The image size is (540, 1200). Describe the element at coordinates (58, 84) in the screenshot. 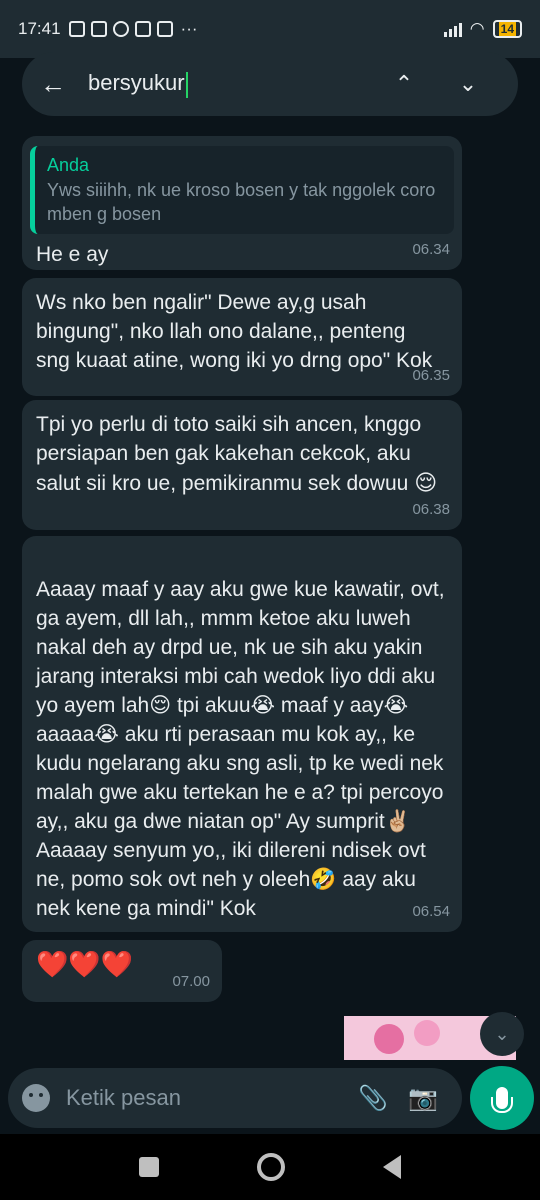

I see `arrow-left-icon: ←` at that location.